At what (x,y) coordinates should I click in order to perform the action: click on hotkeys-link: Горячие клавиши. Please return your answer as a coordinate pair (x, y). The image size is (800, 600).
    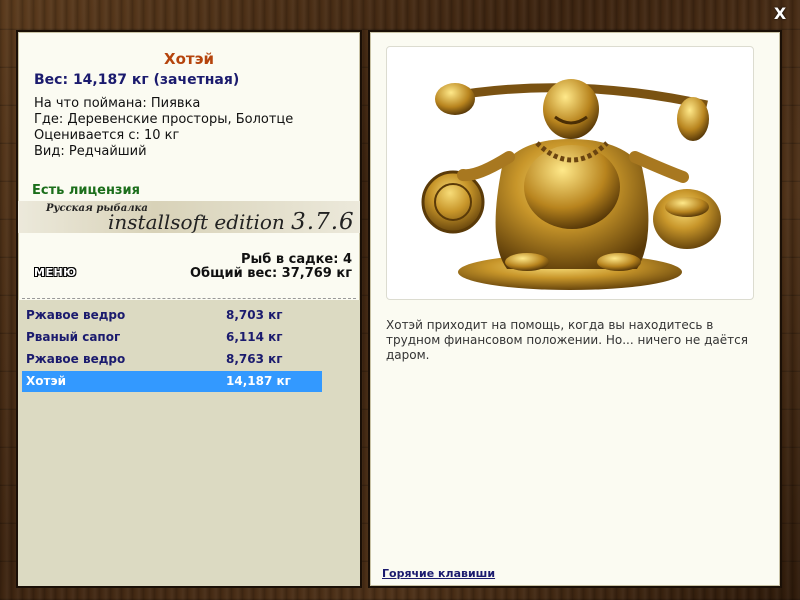
    Looking at the image, I should click on (438, 573).